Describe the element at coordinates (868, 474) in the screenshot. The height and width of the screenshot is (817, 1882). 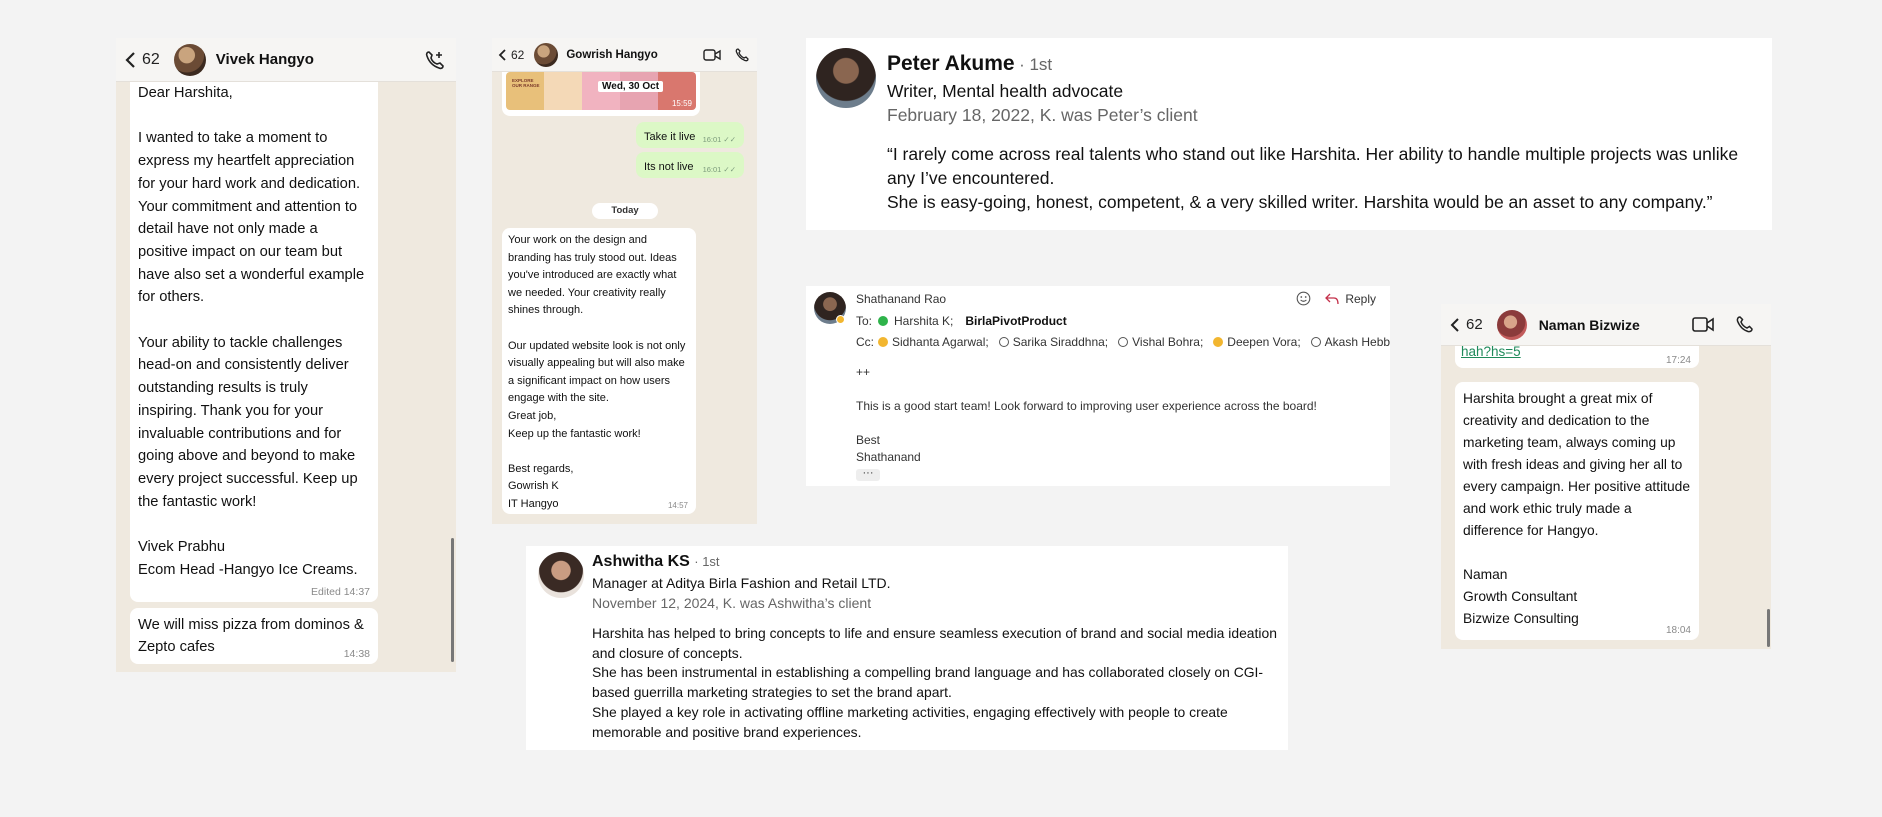
I see `show-more-button: ···` at that location.